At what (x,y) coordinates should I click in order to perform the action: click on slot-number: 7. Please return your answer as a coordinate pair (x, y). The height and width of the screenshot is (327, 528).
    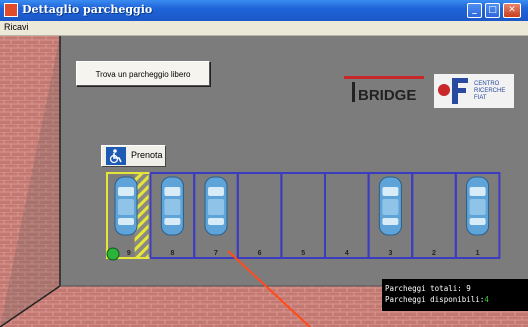
    Looking at the image, I should click on (216, 253).